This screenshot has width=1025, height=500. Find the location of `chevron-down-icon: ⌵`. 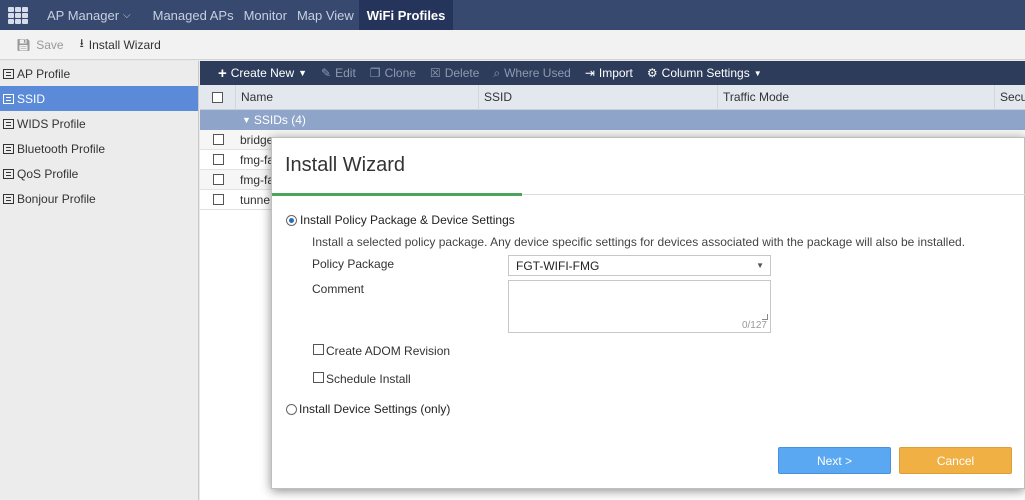

chevron-down-icon: ⌵ is located at coordinates (127, 15).